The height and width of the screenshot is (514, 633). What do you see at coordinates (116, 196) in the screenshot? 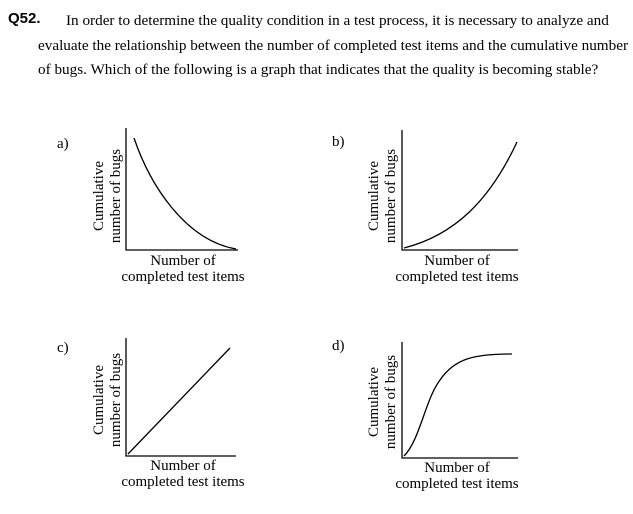
I see `graph-a-ylabel-line2: number of bugs` at bounding box center [116, 196].